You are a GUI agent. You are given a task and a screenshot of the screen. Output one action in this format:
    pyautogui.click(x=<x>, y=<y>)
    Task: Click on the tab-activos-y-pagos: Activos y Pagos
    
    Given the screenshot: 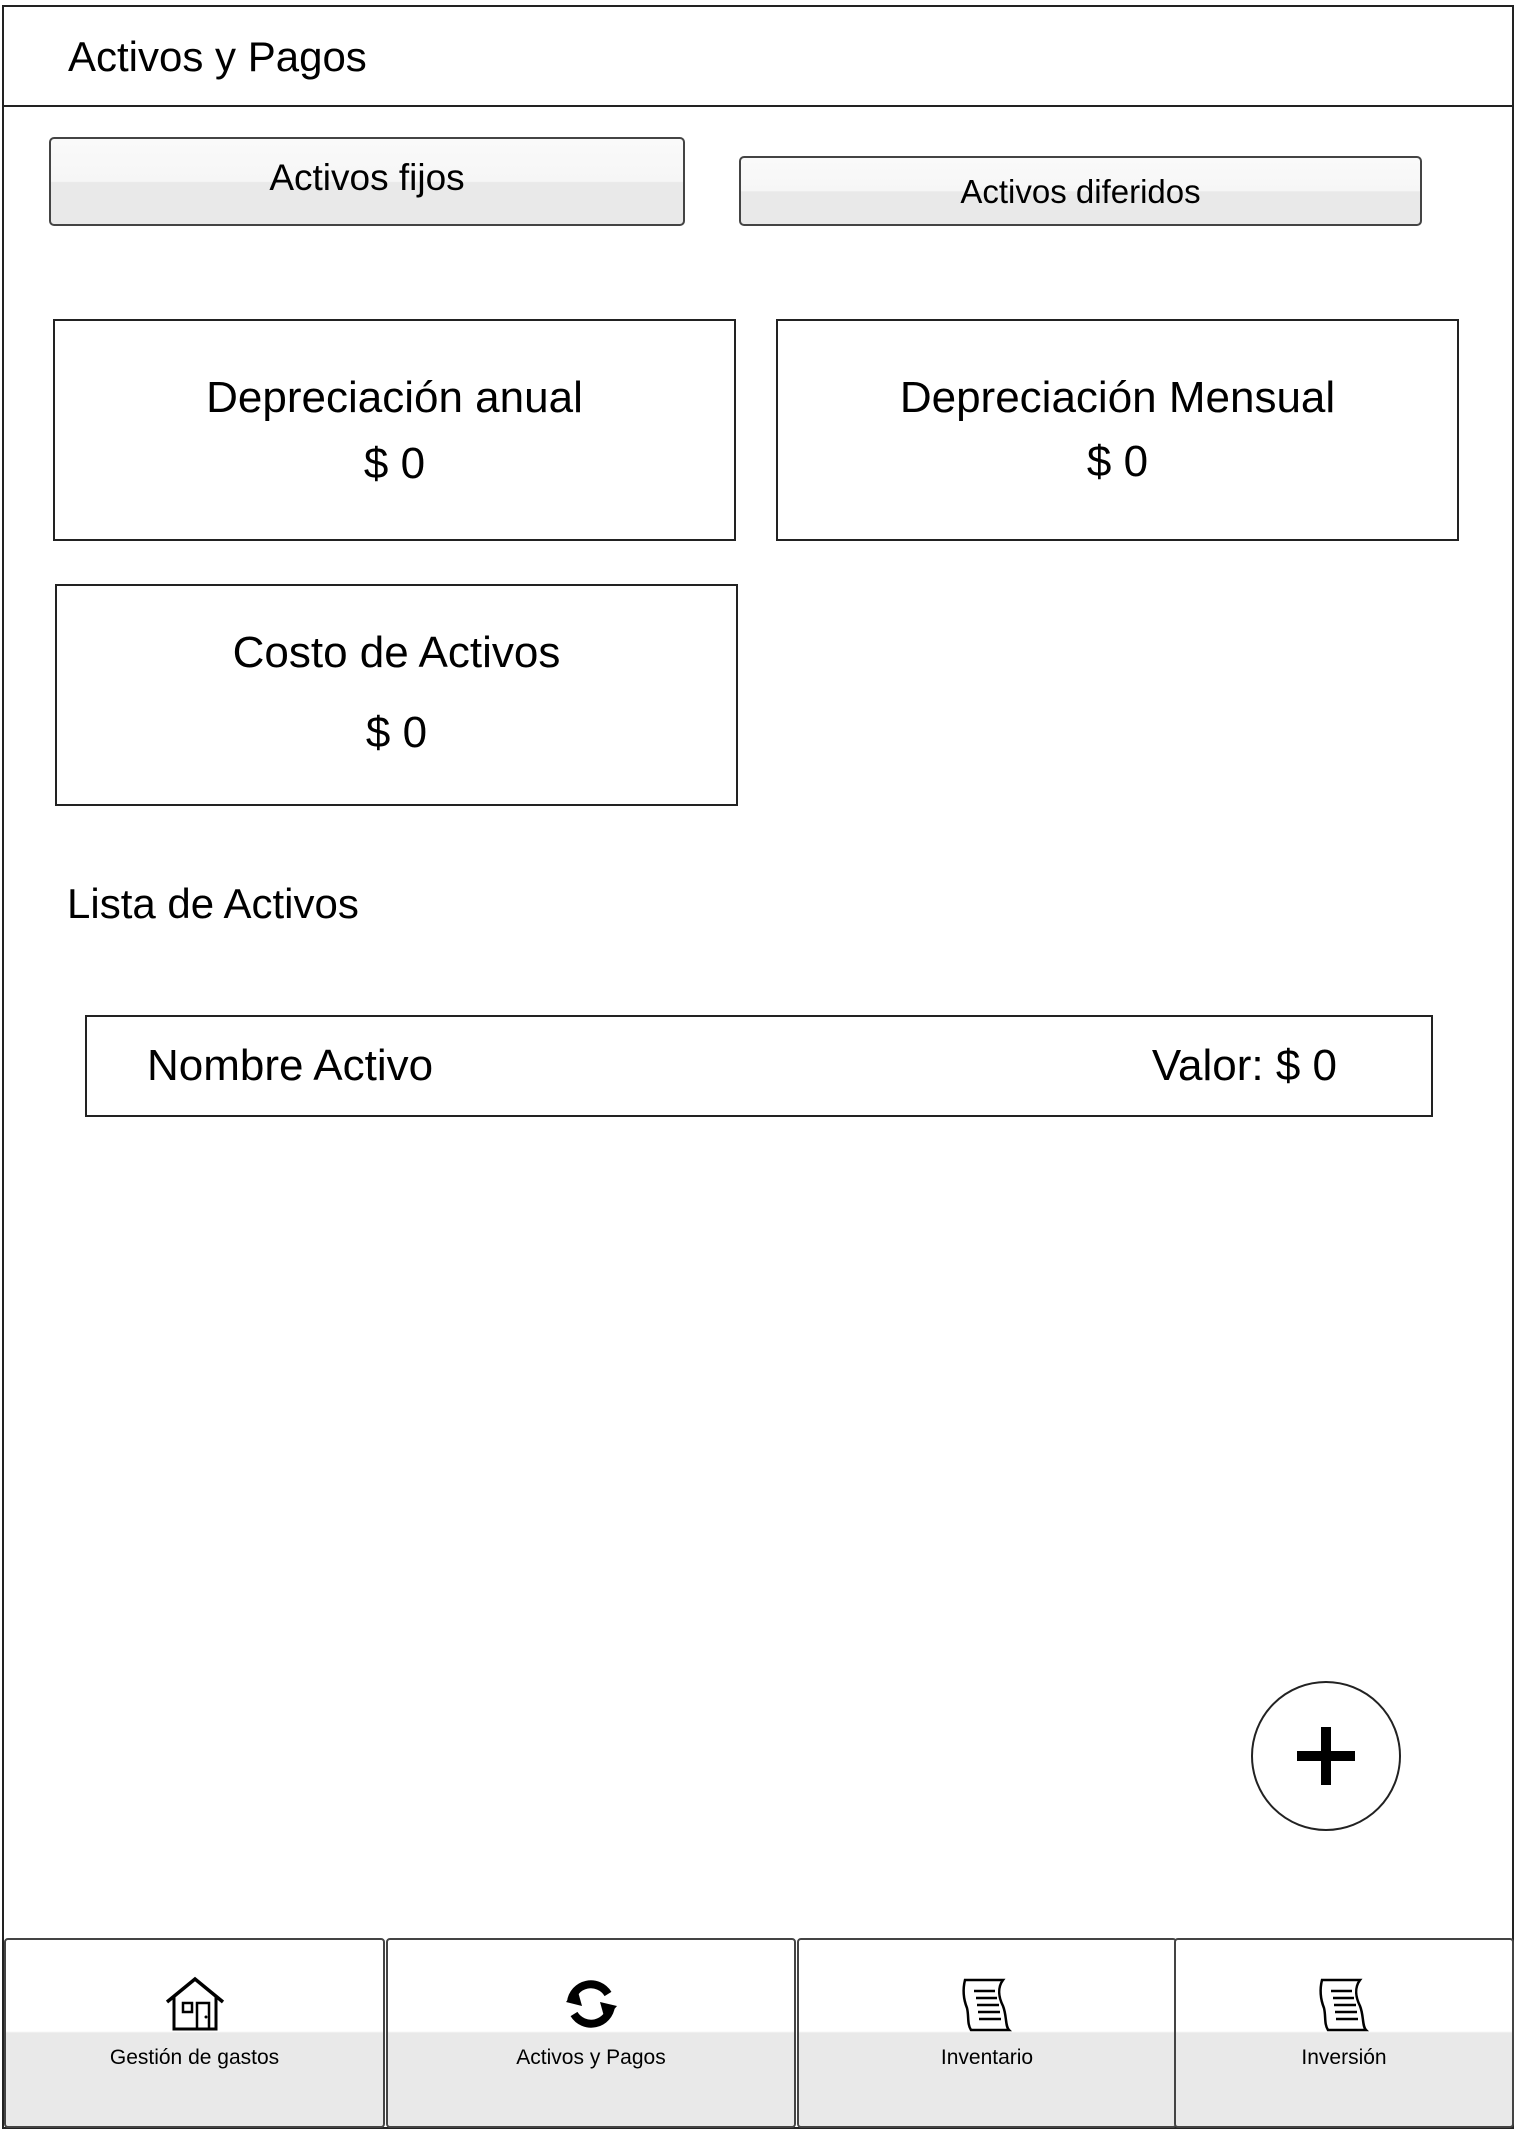 What is the action you would take?
    pyautogui.click(x=591, y=2033)
    